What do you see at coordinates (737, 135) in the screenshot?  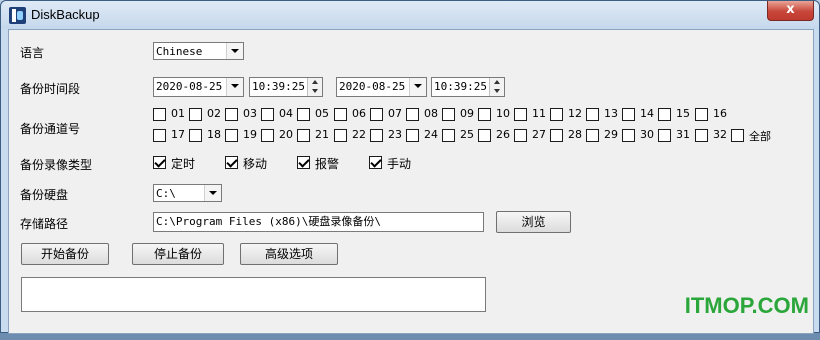 I see `select-all-checkbox` at bounding box center [737, 135].